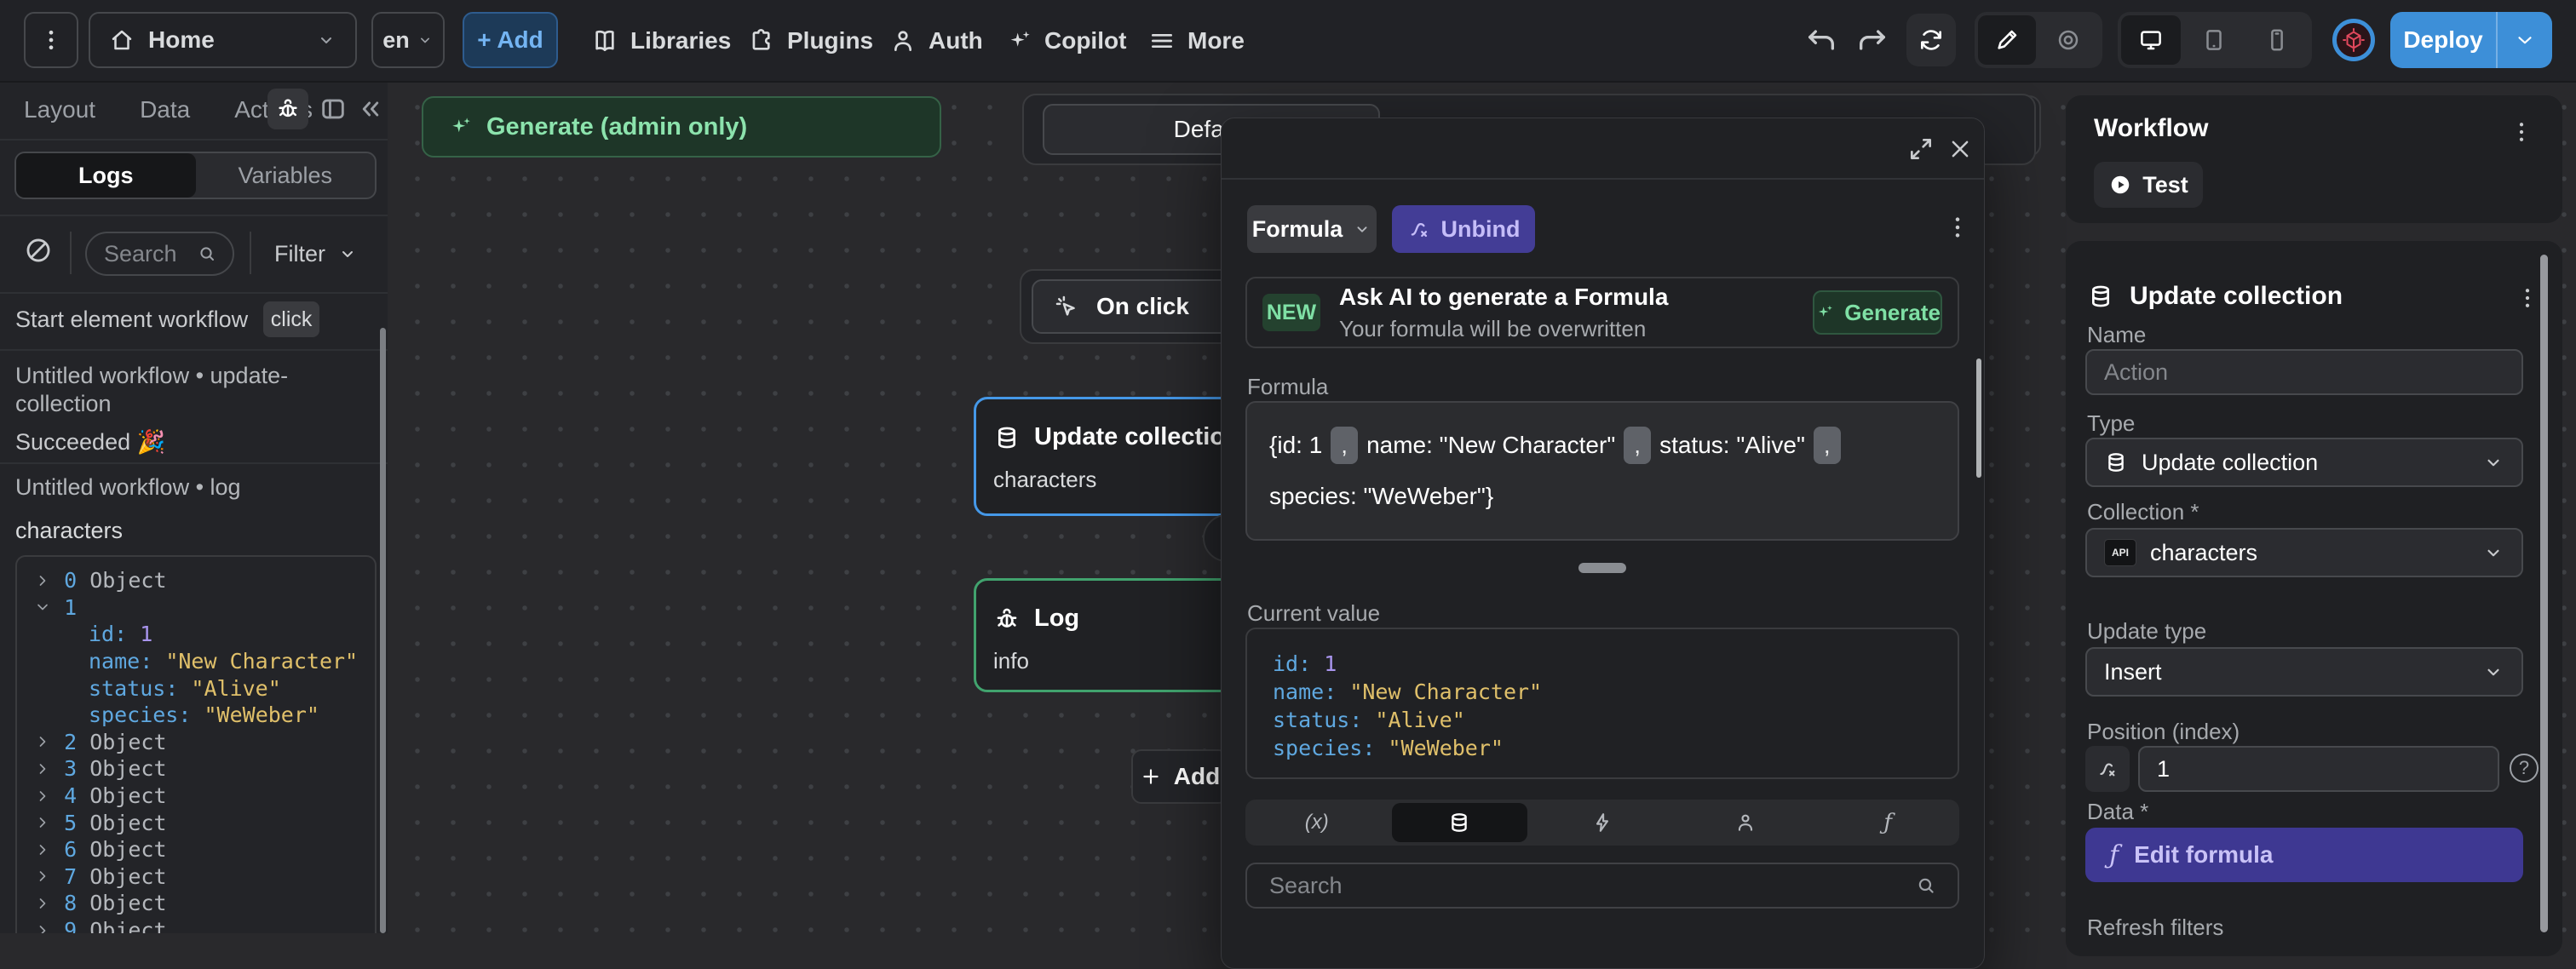 The height and width of the screenshot is (969, 2576). Describe the element at coordinates (1602, 568) in the screenshot. I see `resize-handle` at that location.